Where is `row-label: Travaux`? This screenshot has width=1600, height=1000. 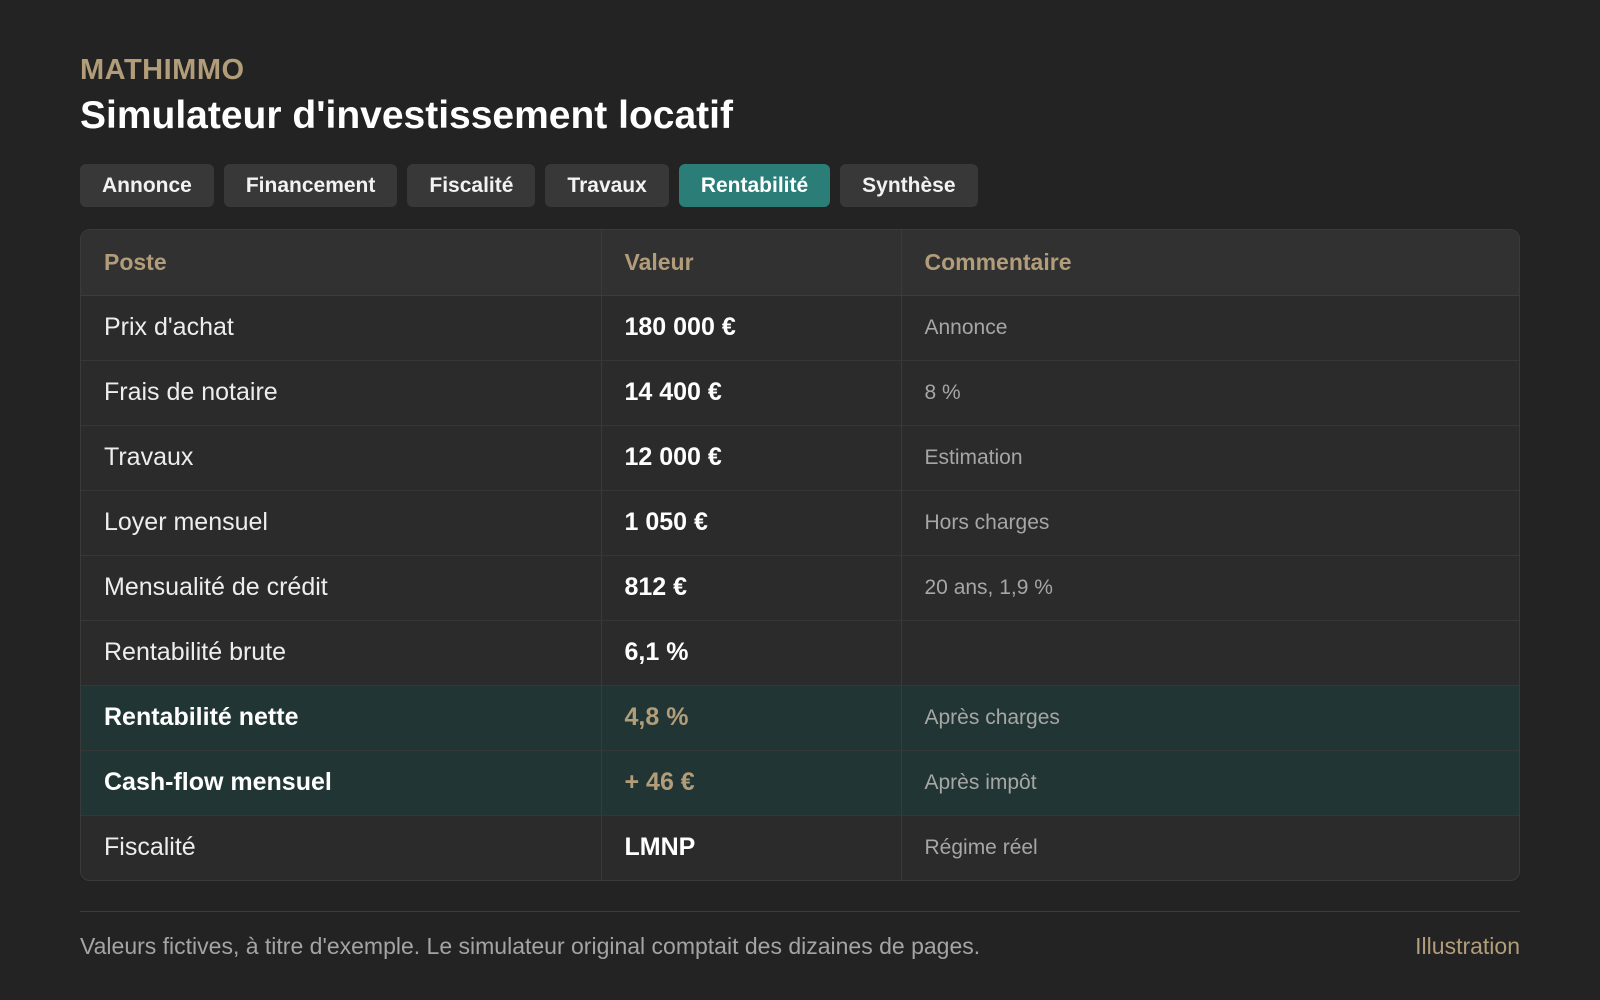 row-label: Travaux is located at coordinates (341, 458).